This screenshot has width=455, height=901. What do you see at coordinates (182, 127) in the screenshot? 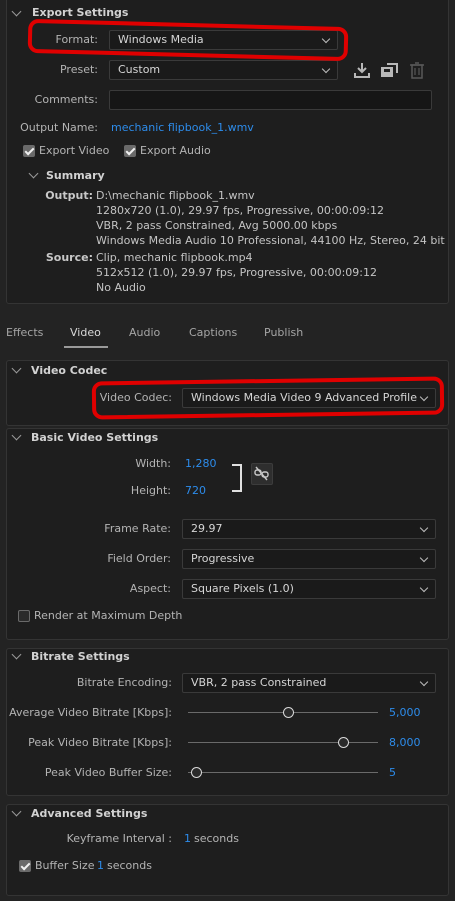
I see `output-name-link: mechanic flipbook_1.wmv` at bounding box center [182, 127].